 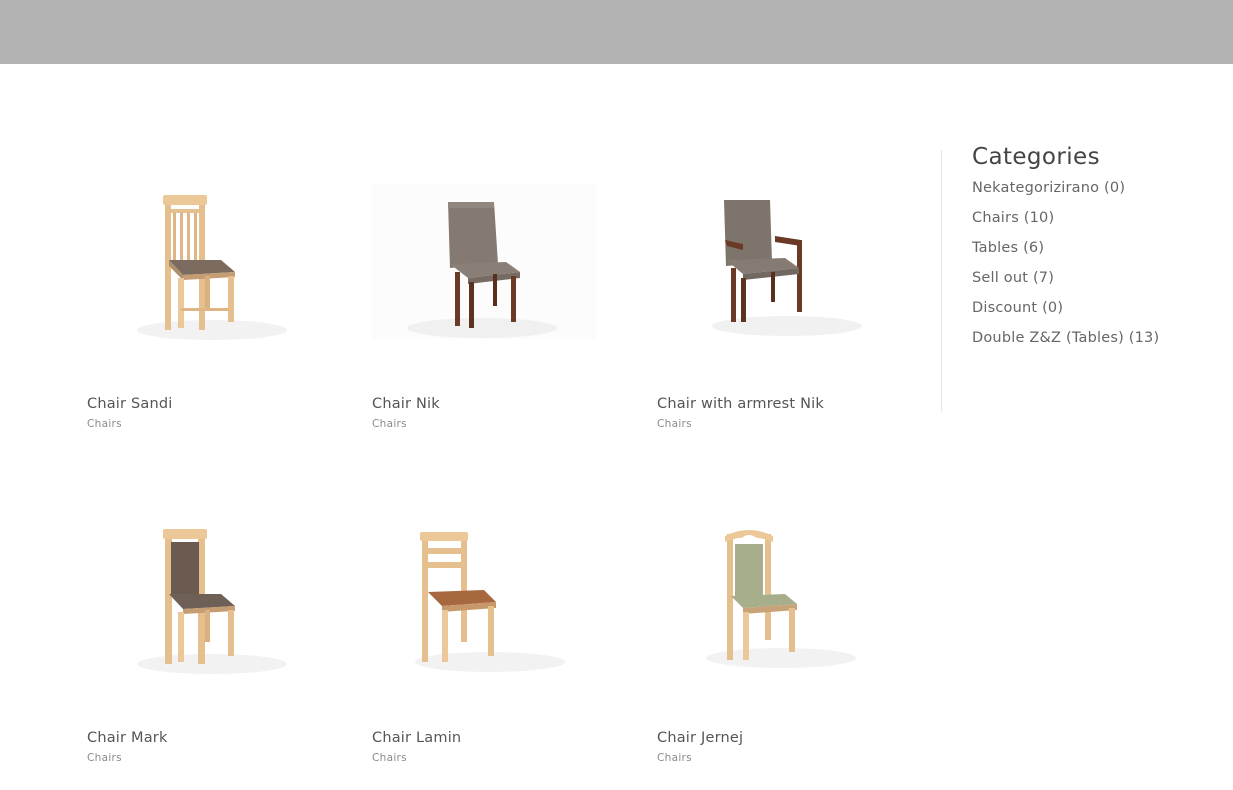 I want to click on product-card: Chair Lamin Chairs, so click(x=502, y=639).